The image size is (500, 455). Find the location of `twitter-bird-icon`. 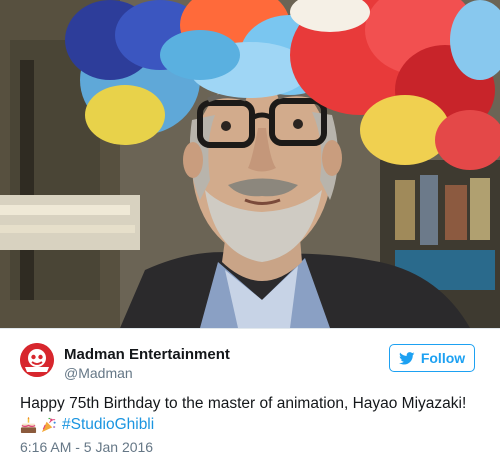

twitter-bird-icon is located at coordinates (406, 357).